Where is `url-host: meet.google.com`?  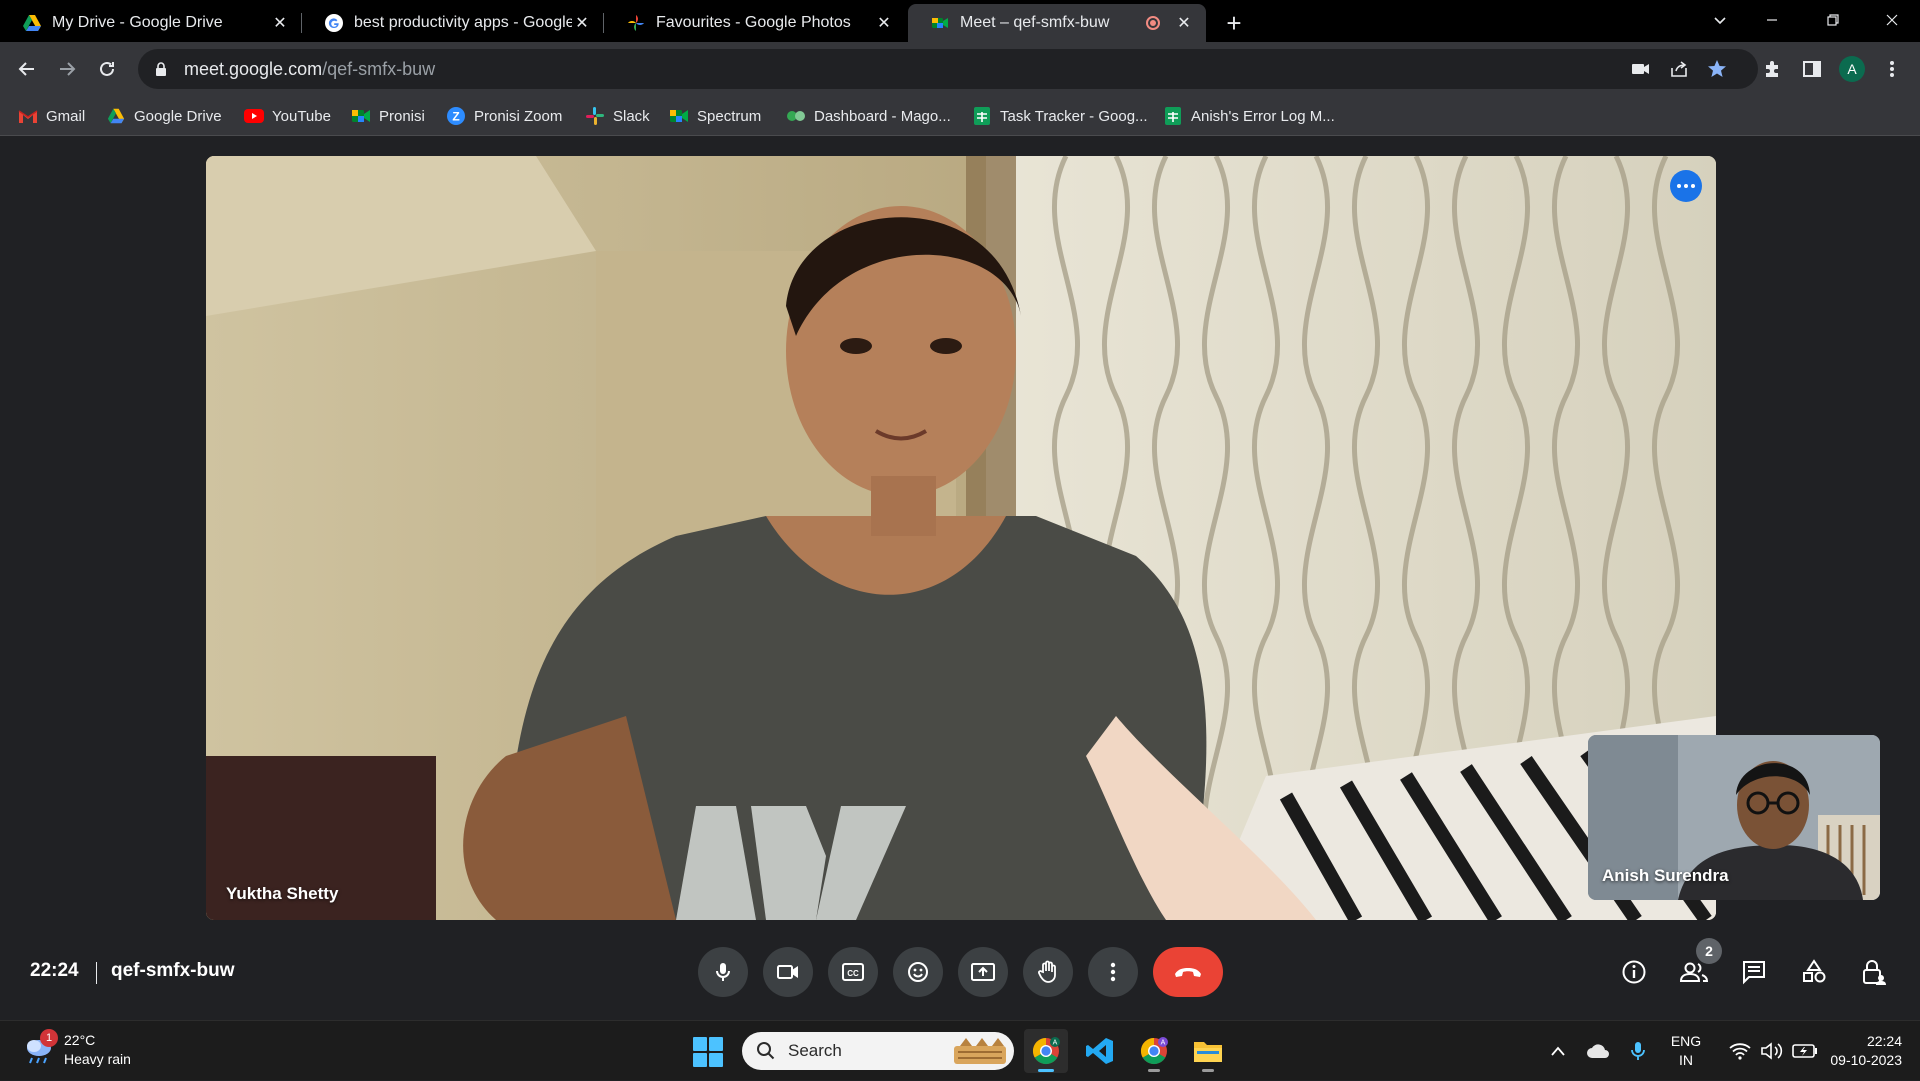 url-host: meet.google.com is located at coordinates (253, 68).